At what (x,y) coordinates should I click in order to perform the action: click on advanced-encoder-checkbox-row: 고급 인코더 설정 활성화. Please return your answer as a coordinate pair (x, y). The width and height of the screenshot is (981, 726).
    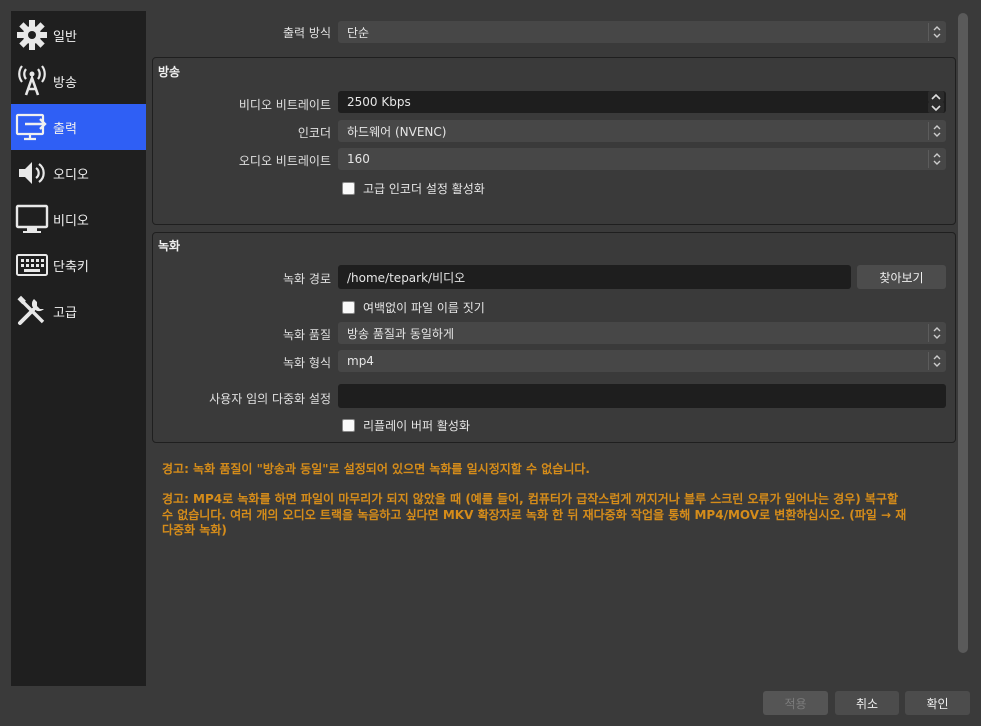
    Looking at the image, I should click on (413, 188).